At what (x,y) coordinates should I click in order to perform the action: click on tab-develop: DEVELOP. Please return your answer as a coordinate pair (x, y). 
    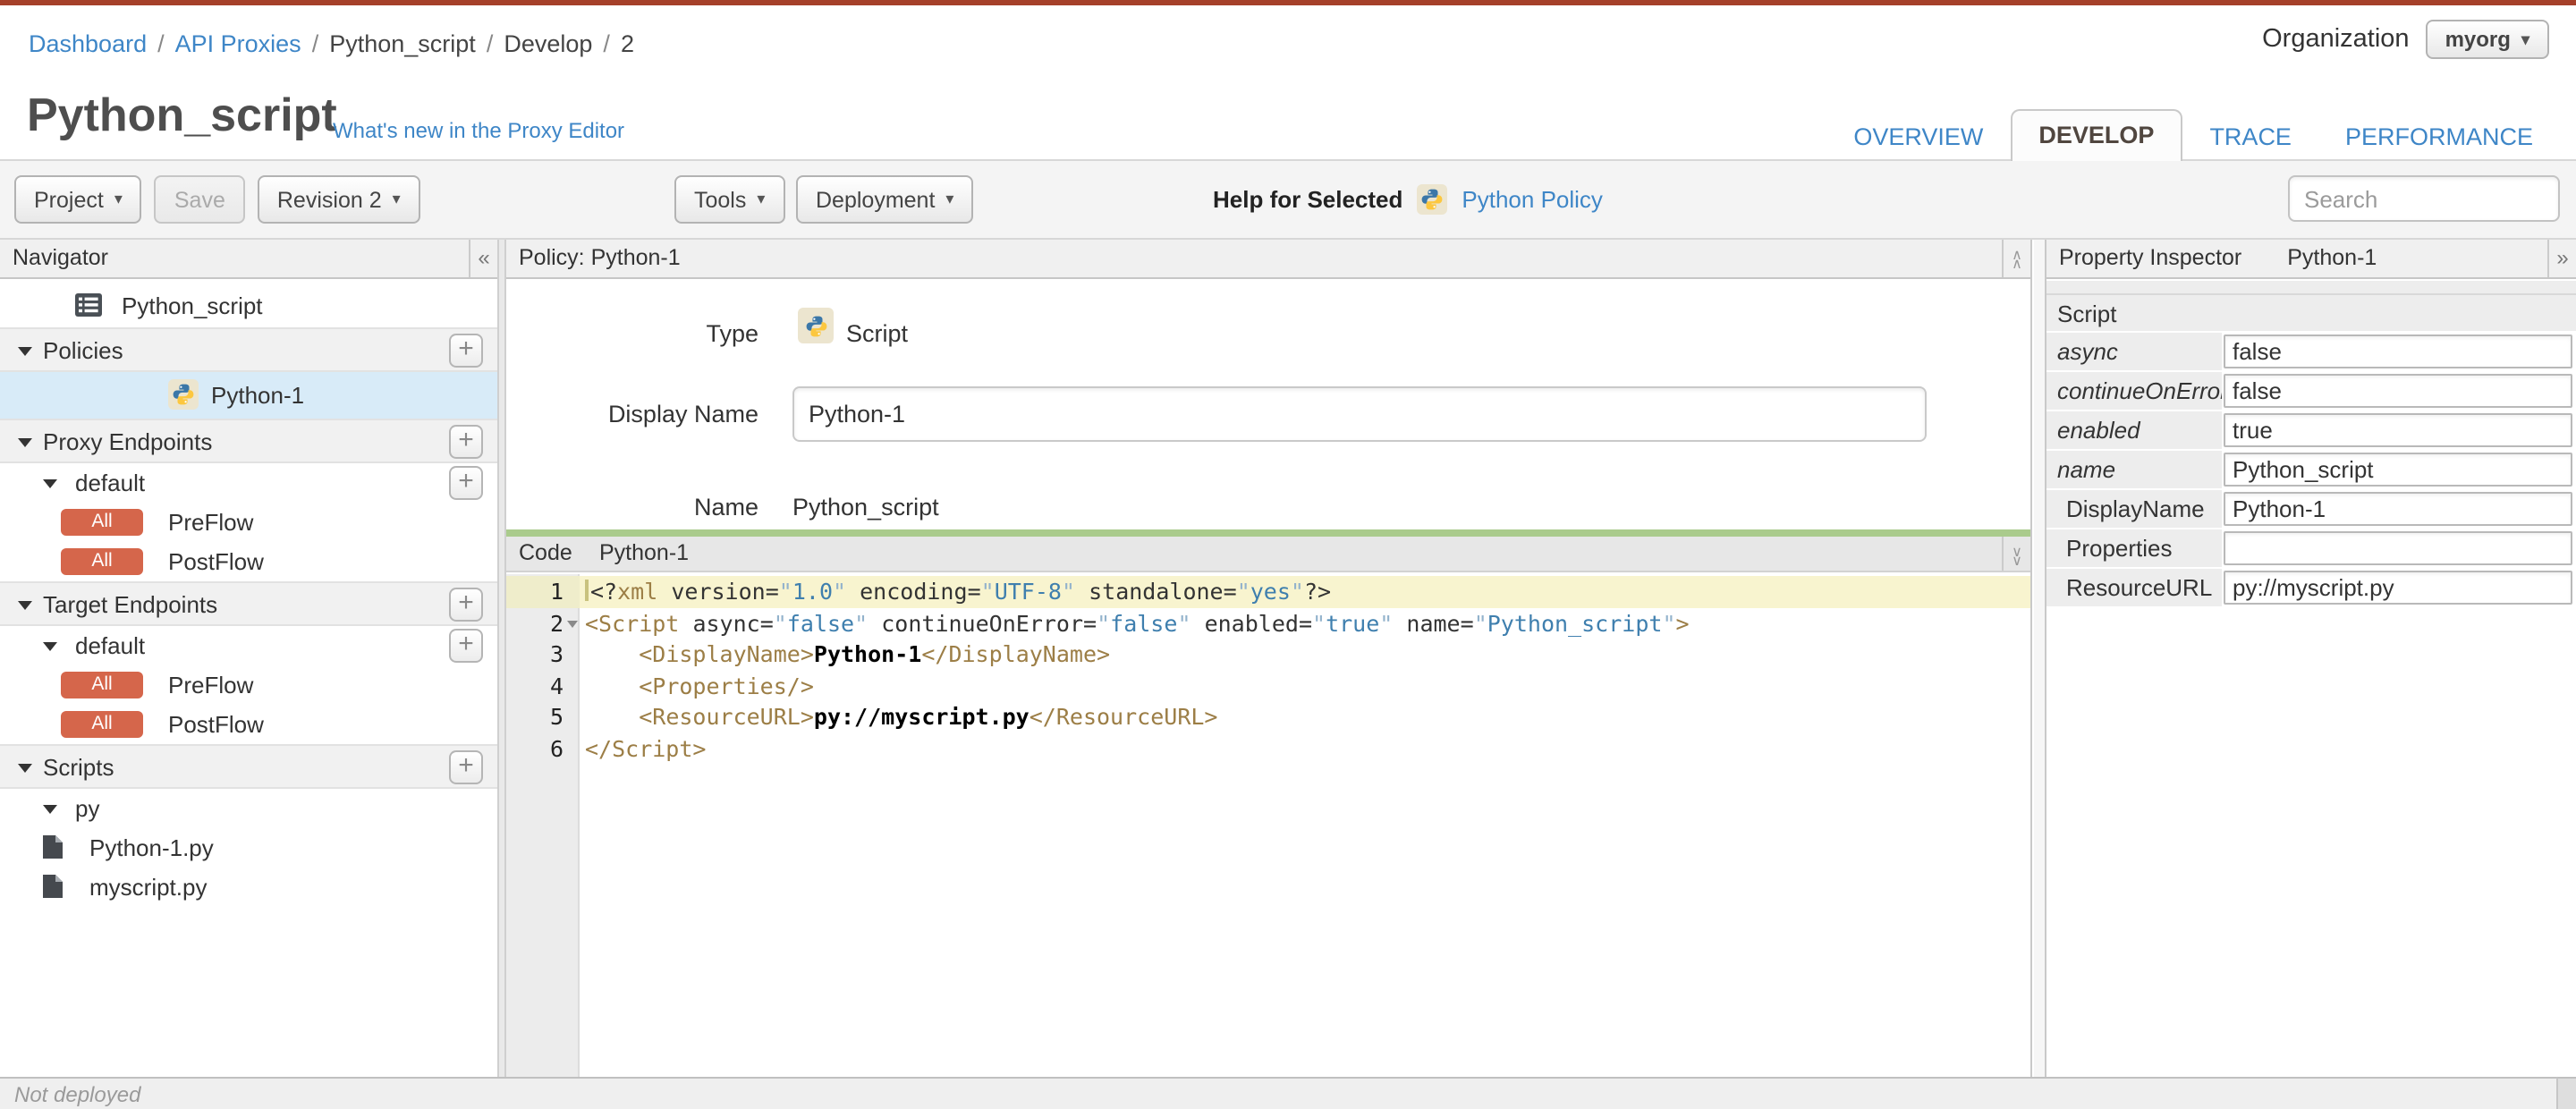
    Looking at the image, I should click on (2096, 135).